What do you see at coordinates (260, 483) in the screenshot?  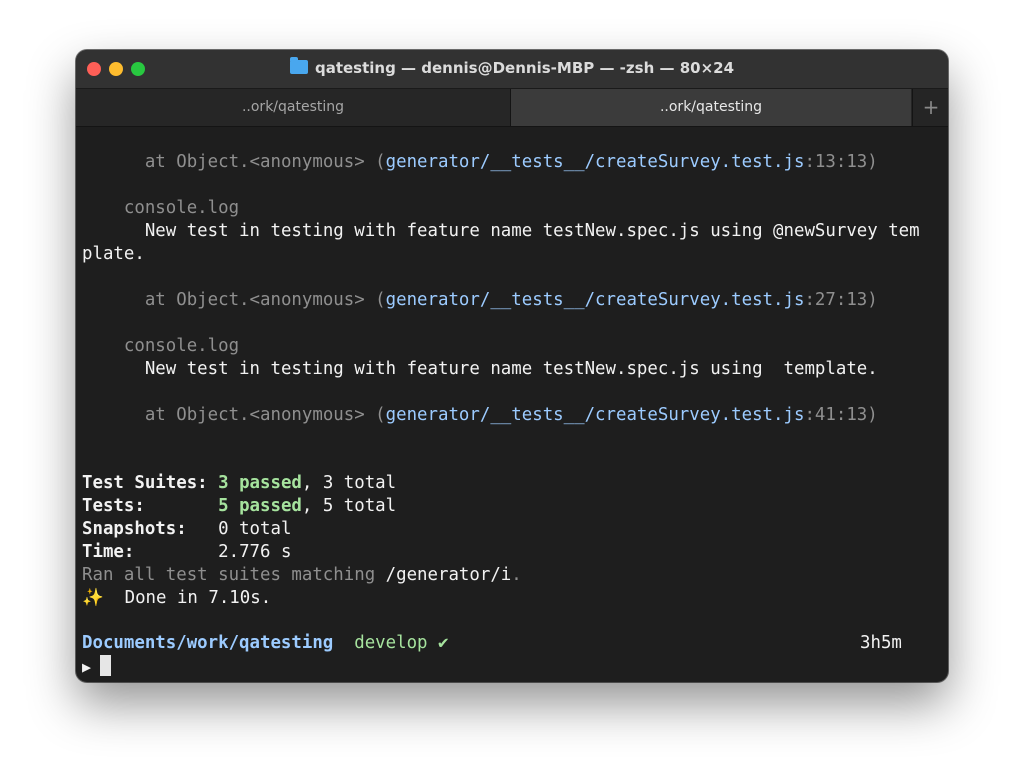 I see `passed-count: 3 passed` at bounding box center [260, 483].